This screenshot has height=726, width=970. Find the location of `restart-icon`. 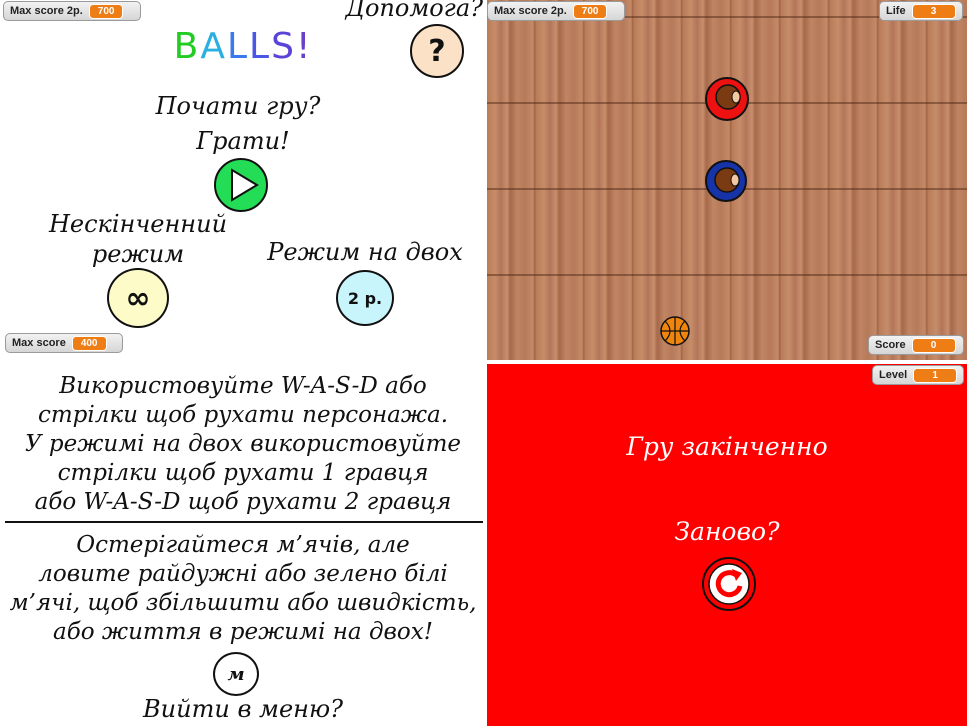

restart-icon is located at coordinates (729, 584).